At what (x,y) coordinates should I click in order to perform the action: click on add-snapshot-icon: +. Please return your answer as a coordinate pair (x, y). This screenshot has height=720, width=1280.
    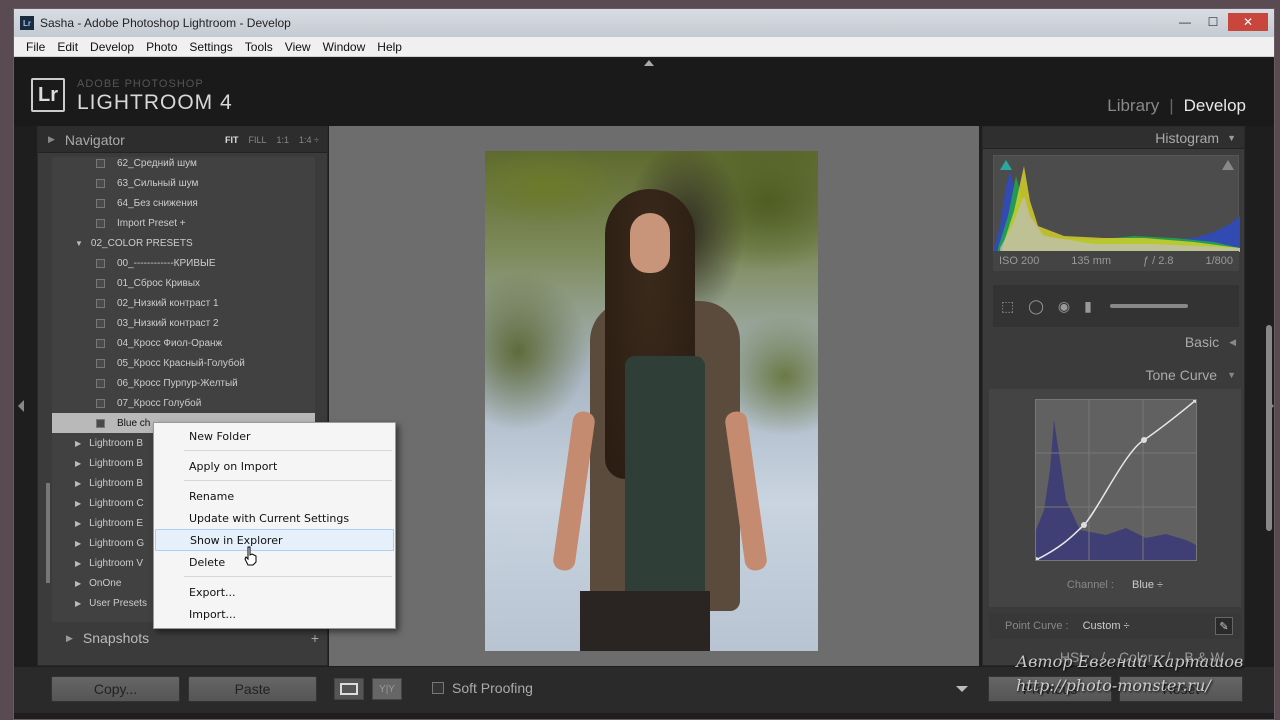
    Looking at the image, I should click on (315, 638).